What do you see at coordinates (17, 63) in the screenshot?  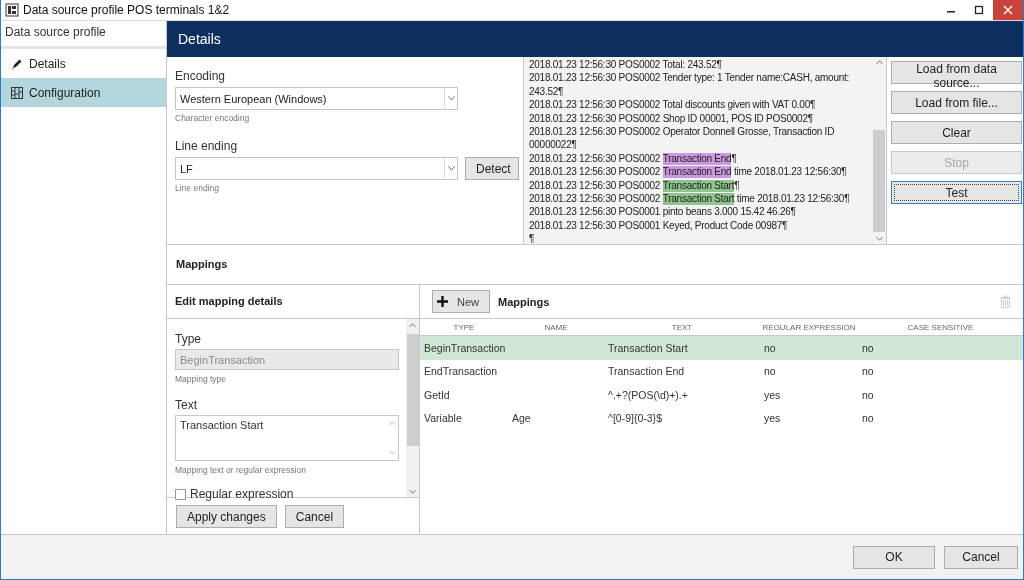 I see `pencil-icon` at bounding box center [17, 63].